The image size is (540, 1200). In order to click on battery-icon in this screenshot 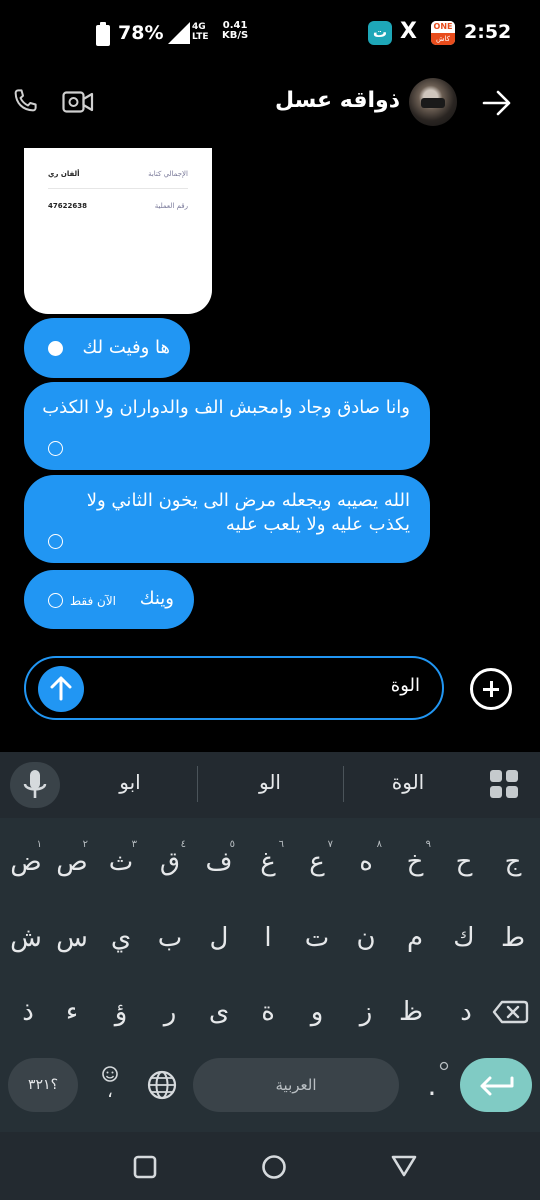, I will do `click(103, 34)`.